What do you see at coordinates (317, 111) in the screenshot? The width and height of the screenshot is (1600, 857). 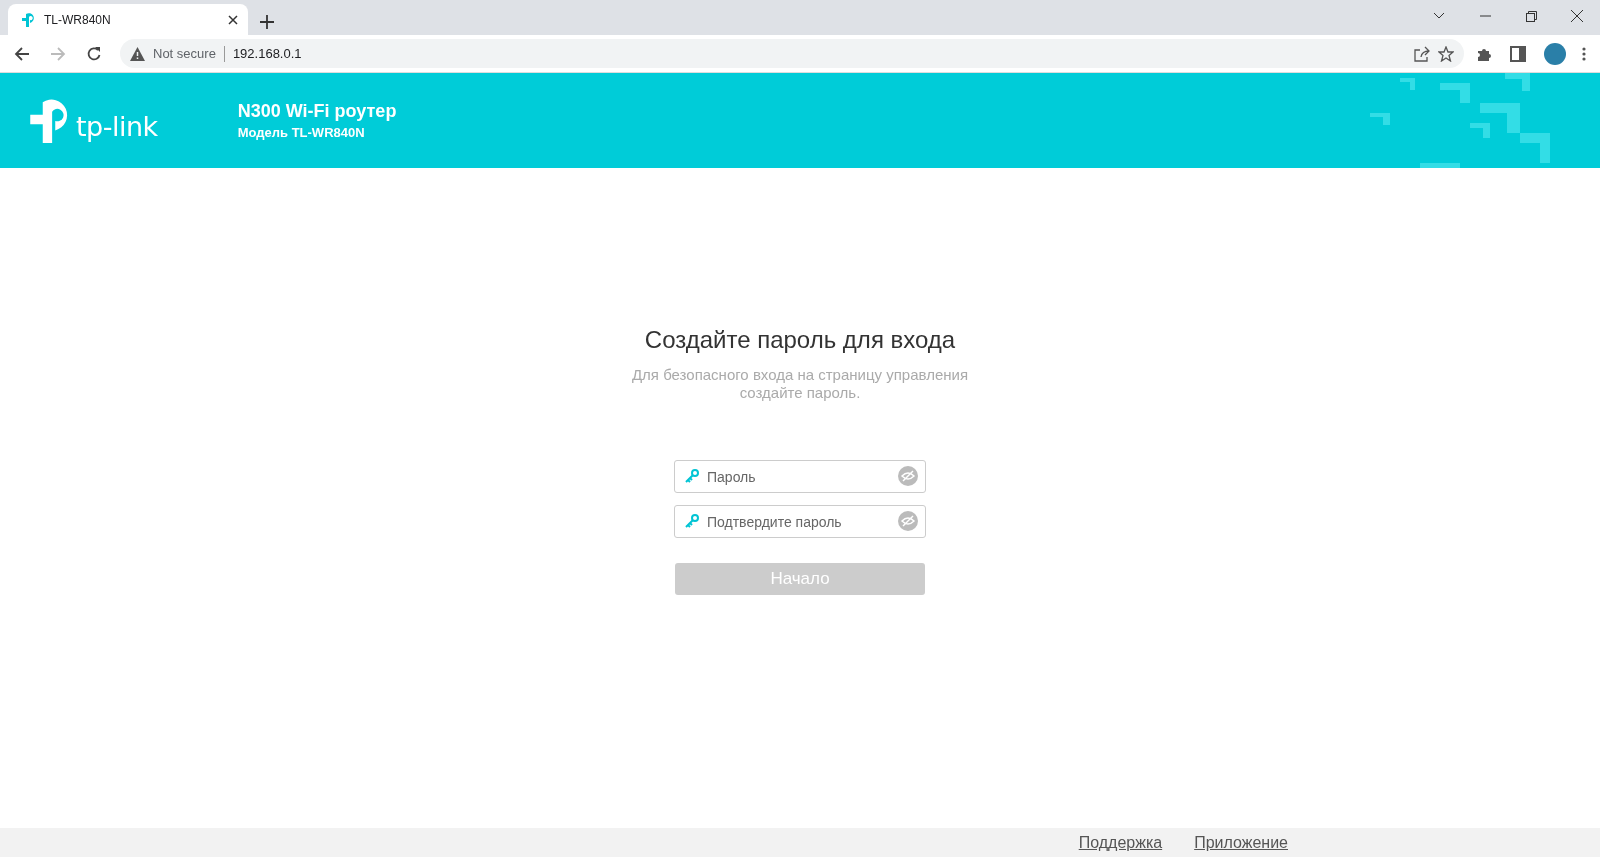 I see `product-name: N300 Wi-Fi роутер` at bounding box center [317, 111].